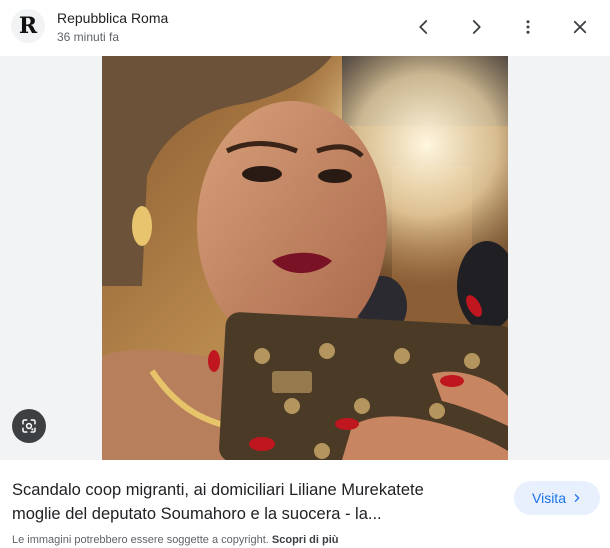  I want to click on close-icon, so click(580, 27).